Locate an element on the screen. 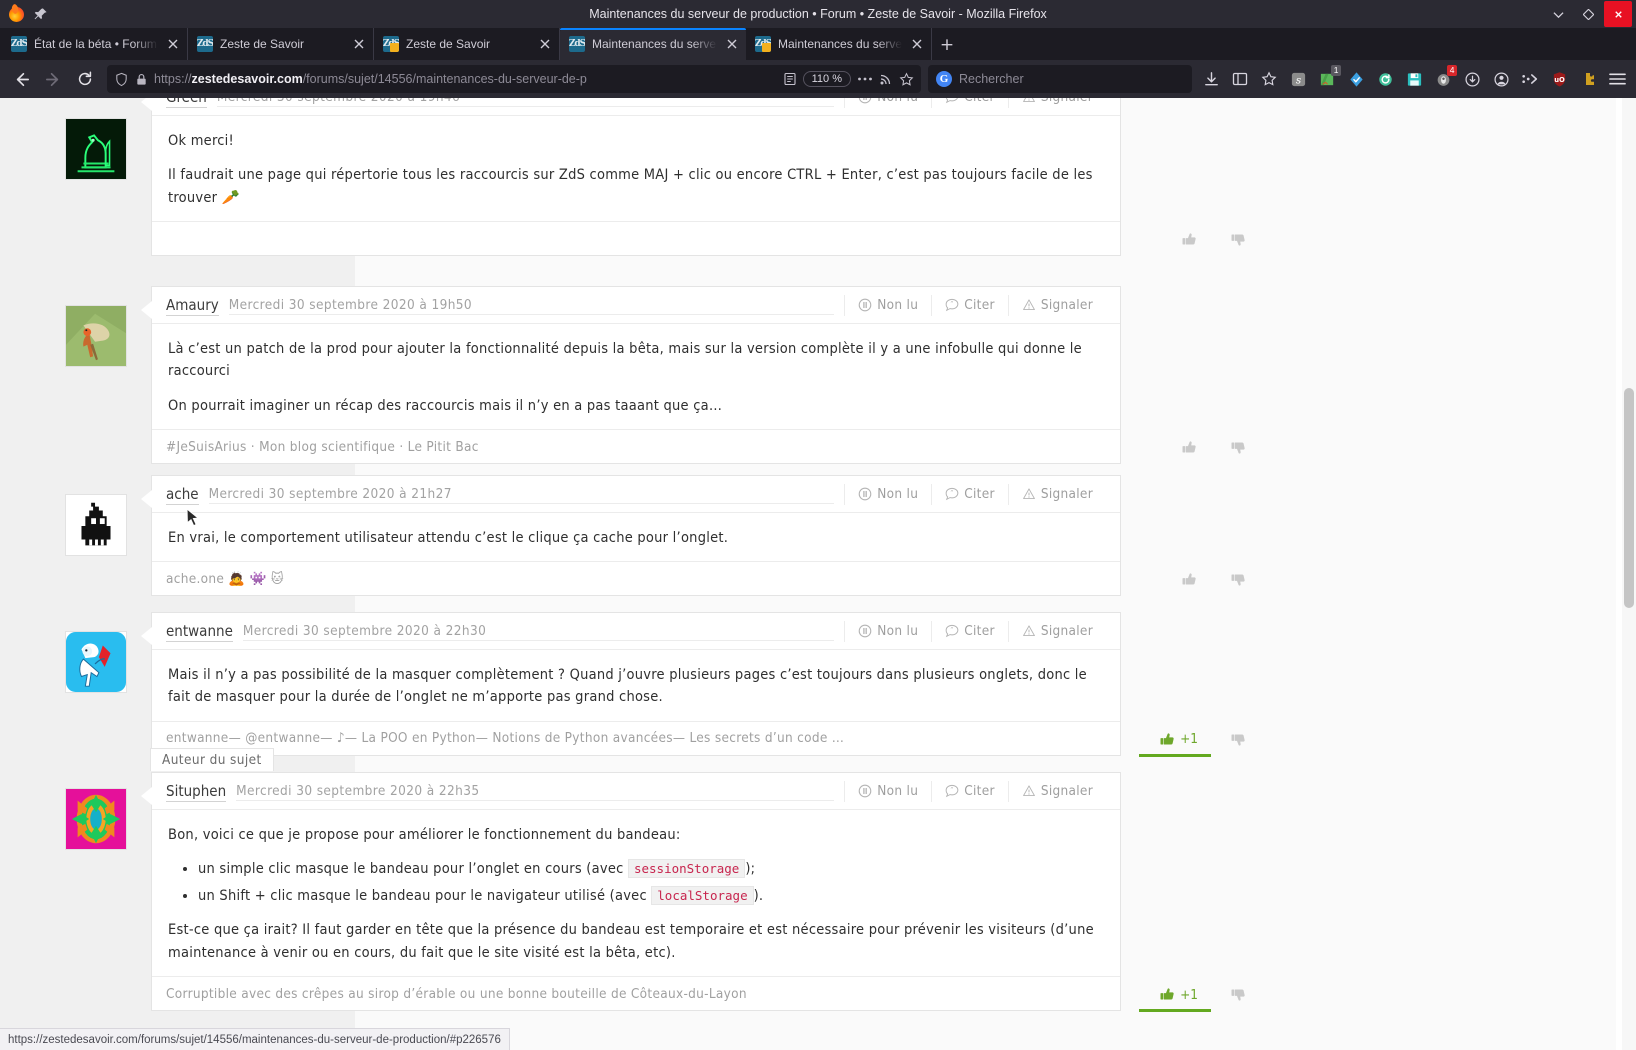 This screenshot has width=1636, height=1050. window-minimize-button is located at coordinates (1588, 14).